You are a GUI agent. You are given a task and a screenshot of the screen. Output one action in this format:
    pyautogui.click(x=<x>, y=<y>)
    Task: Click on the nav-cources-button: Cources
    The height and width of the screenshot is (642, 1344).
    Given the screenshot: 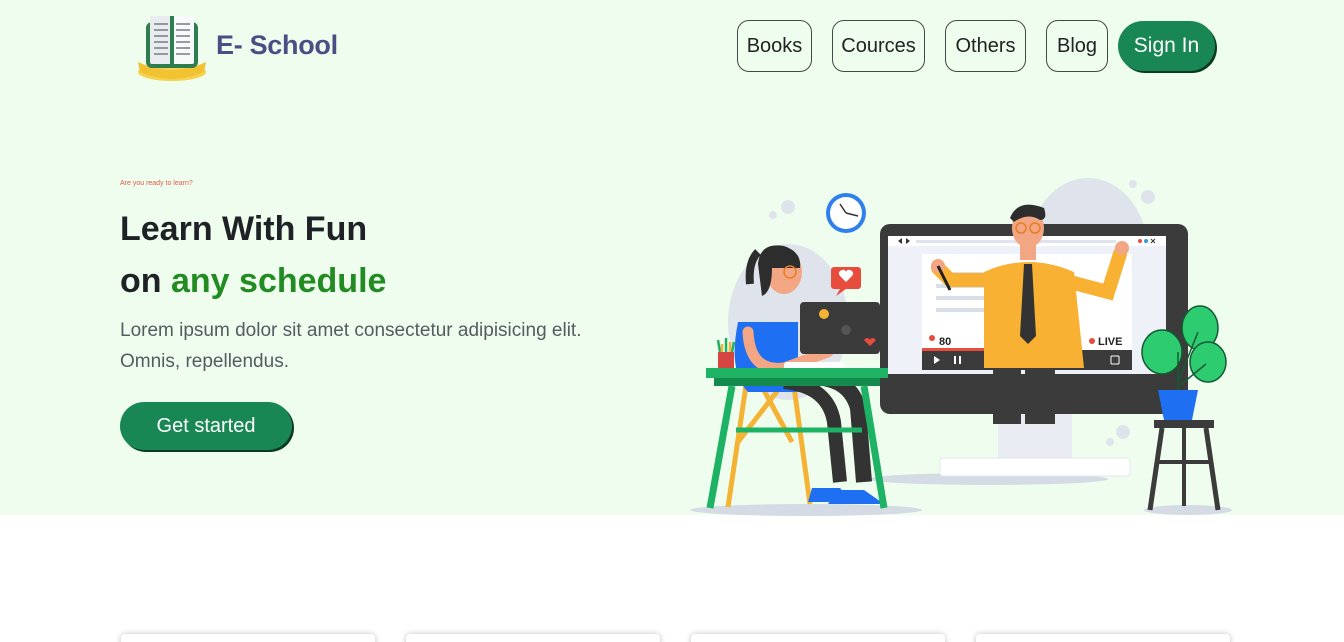 What is the action you would take?
    pyautogui.click(x=878, y=46)
    